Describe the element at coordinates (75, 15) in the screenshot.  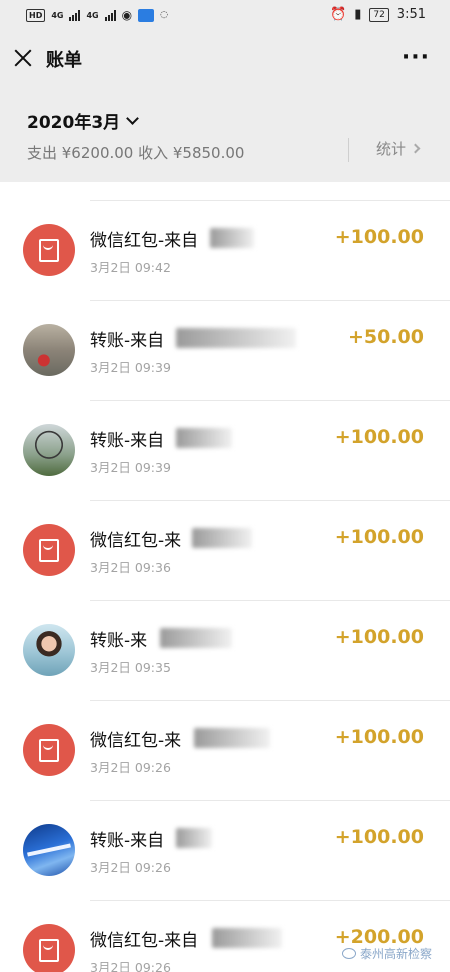
I see `signal-icon` at that location.